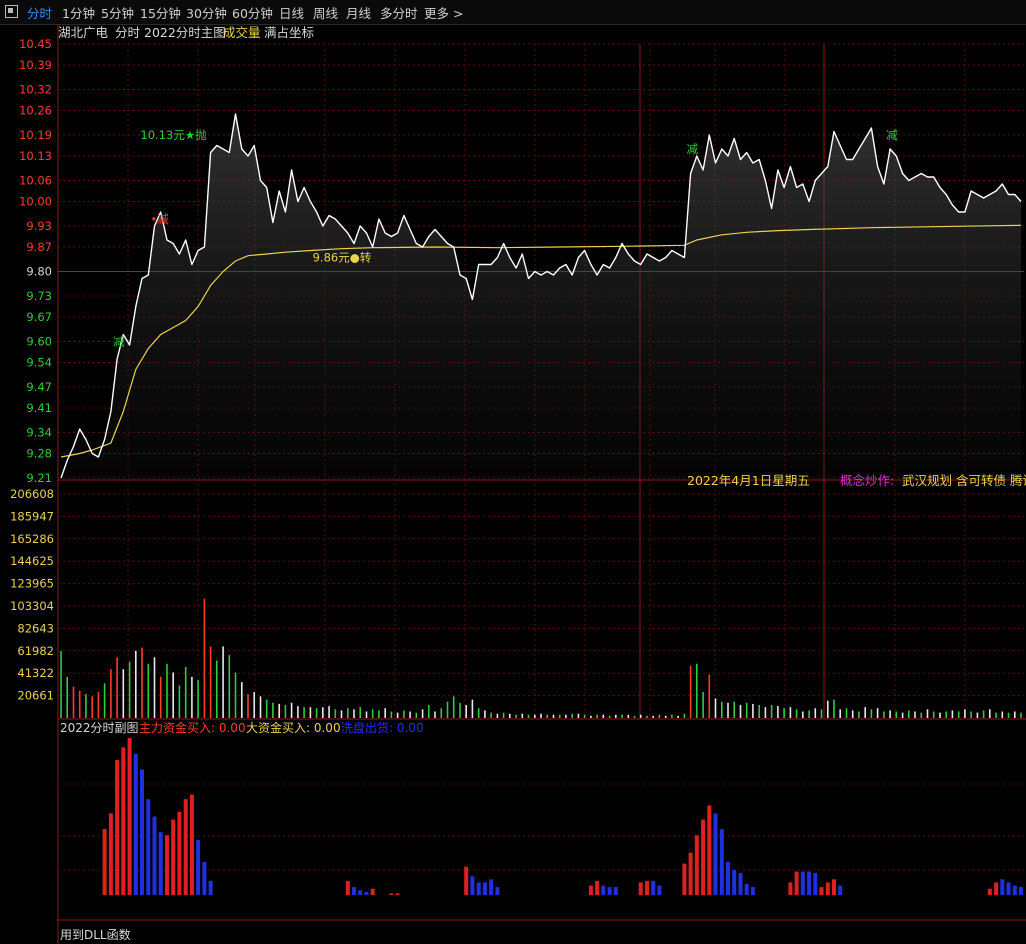 The image size is (1026, 944). What do you see at coordinates (32, 539) in the screenshot?
I see `volume-tick-label: 165286` at bounding box center [32, 539].